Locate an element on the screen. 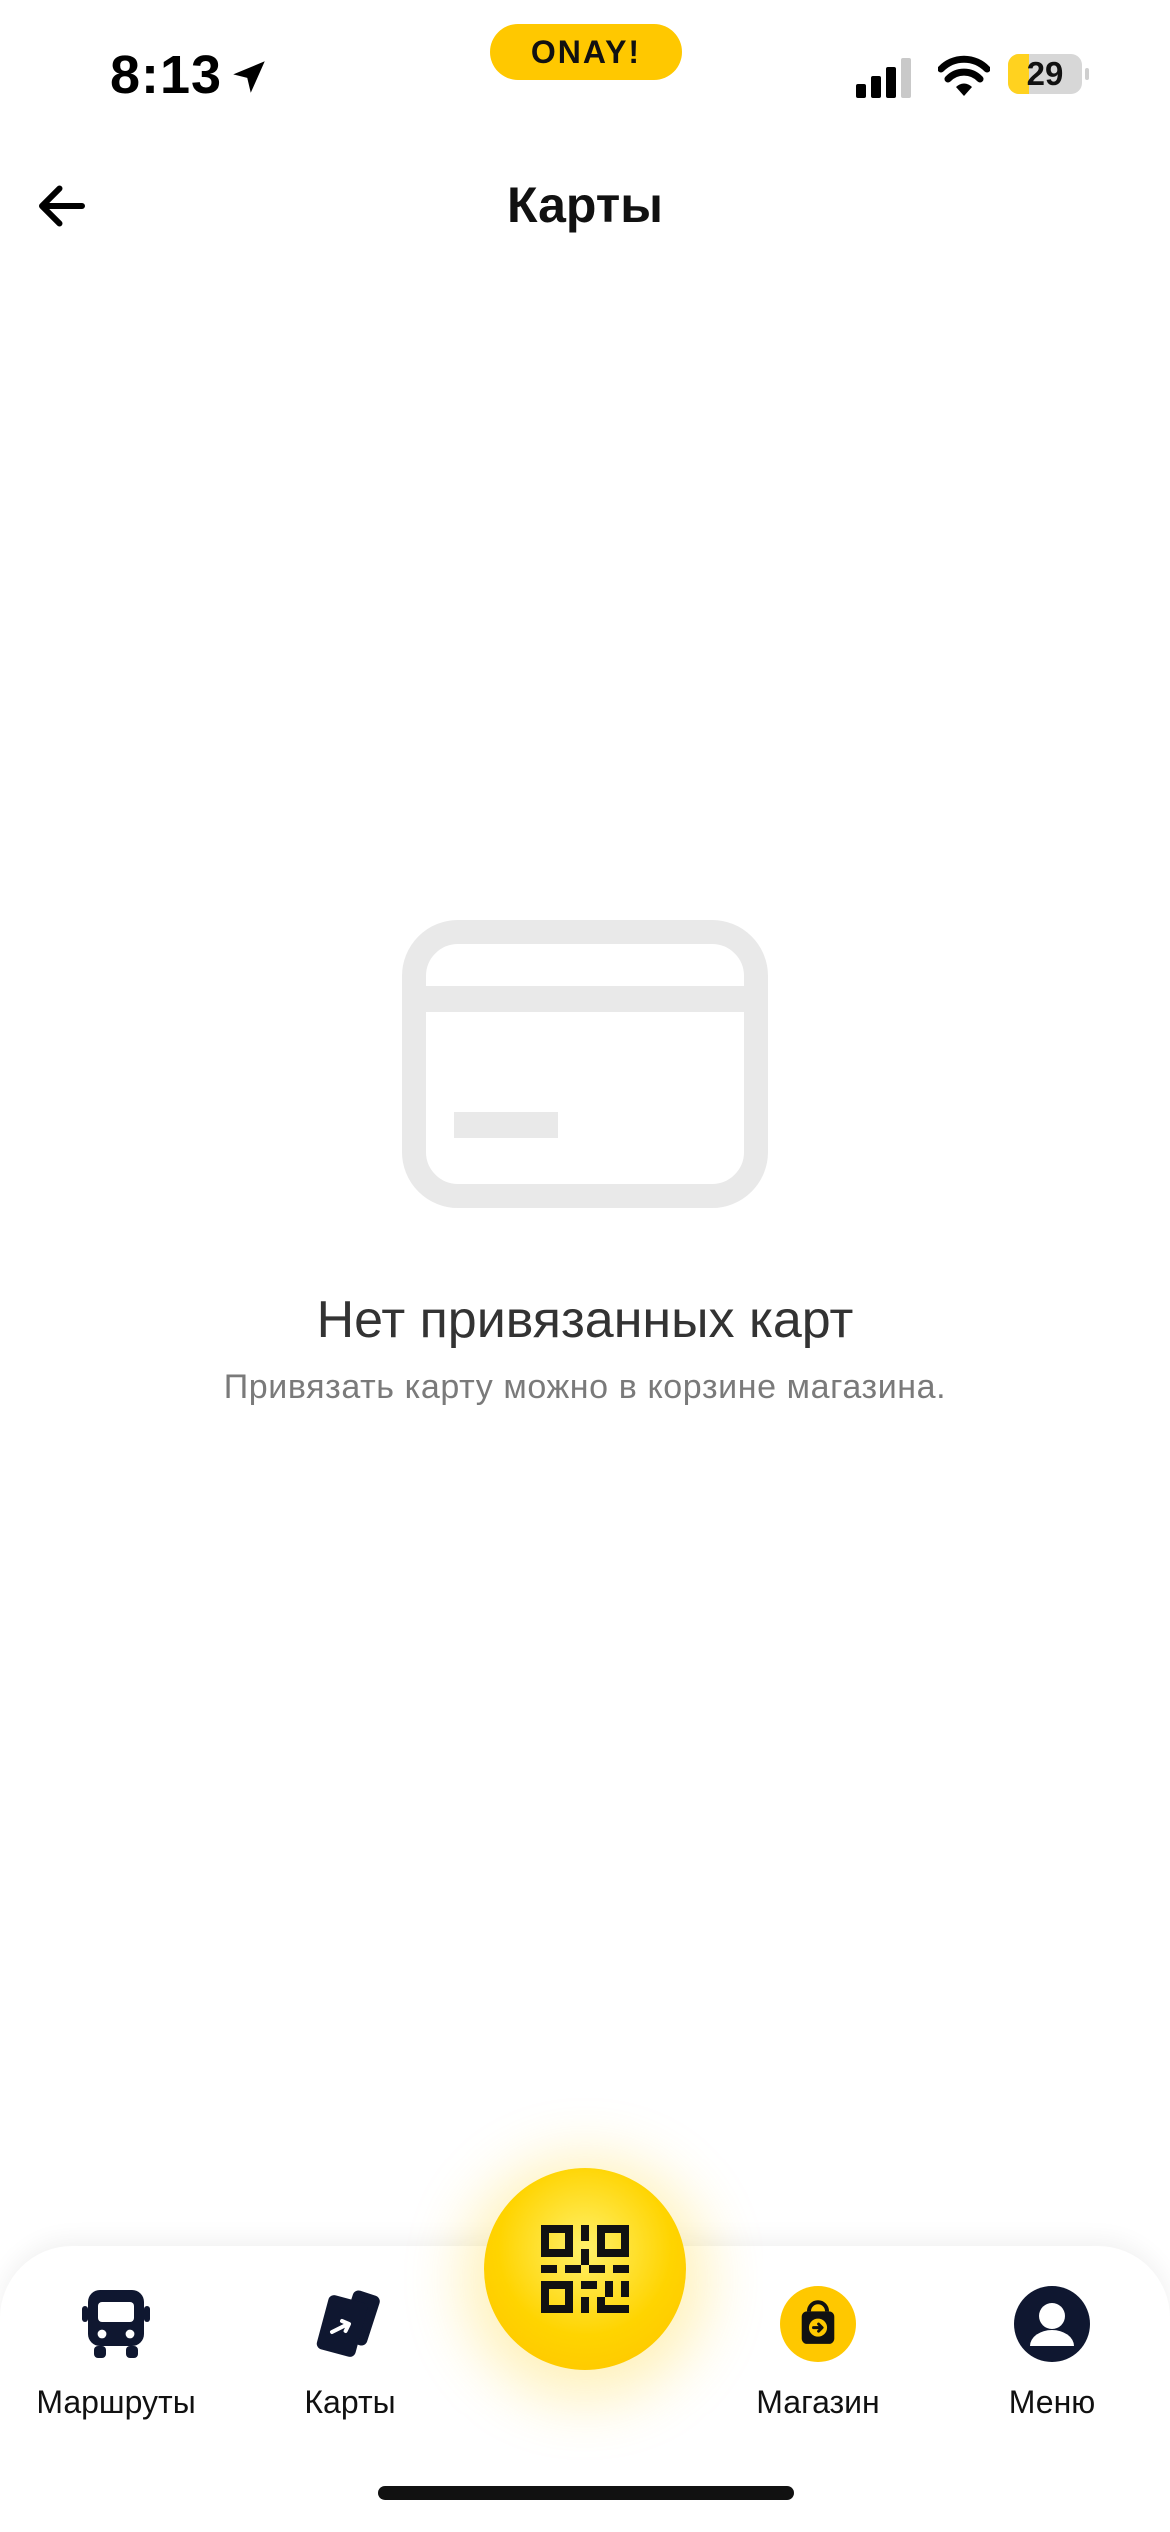 The image size is (1170, 2532). battery-level-text: 29 is located at coordinates (1045, 73).